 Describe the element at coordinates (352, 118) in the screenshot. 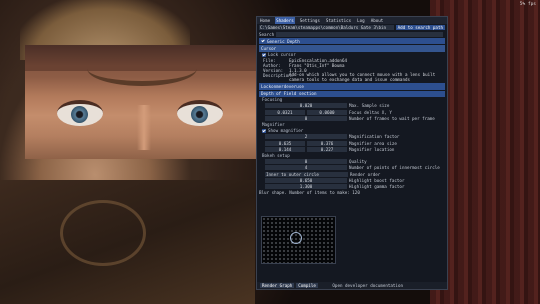

I see `focusing-row-3: 0 Number of frames to wait per frame` at that location.